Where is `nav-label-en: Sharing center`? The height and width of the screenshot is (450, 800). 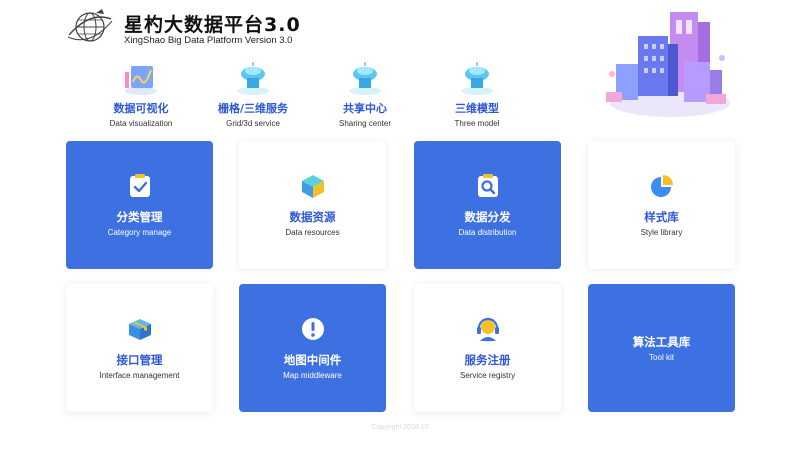
nav-label-en: Sharing center is located at coordinates (365, 123).